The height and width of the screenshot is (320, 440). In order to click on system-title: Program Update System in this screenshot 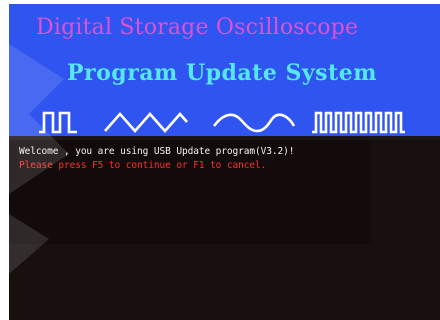, I will do `click(222, 73)`.